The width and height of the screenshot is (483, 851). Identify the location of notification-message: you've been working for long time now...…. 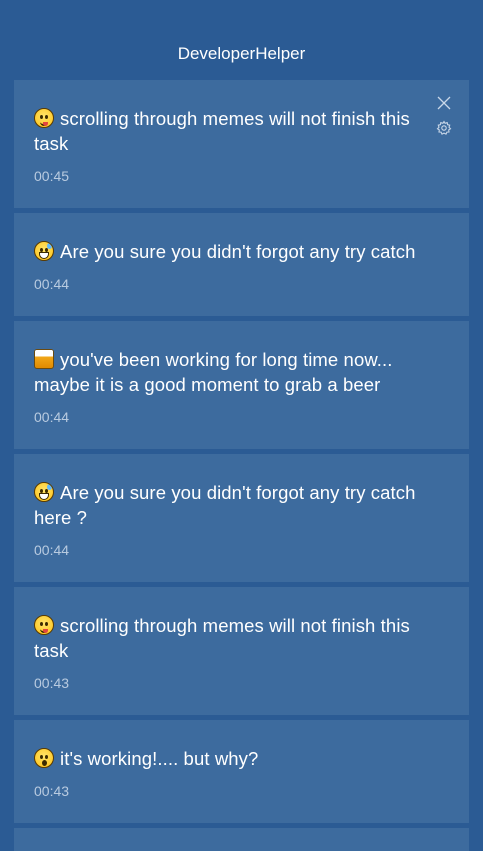
(213, 372).